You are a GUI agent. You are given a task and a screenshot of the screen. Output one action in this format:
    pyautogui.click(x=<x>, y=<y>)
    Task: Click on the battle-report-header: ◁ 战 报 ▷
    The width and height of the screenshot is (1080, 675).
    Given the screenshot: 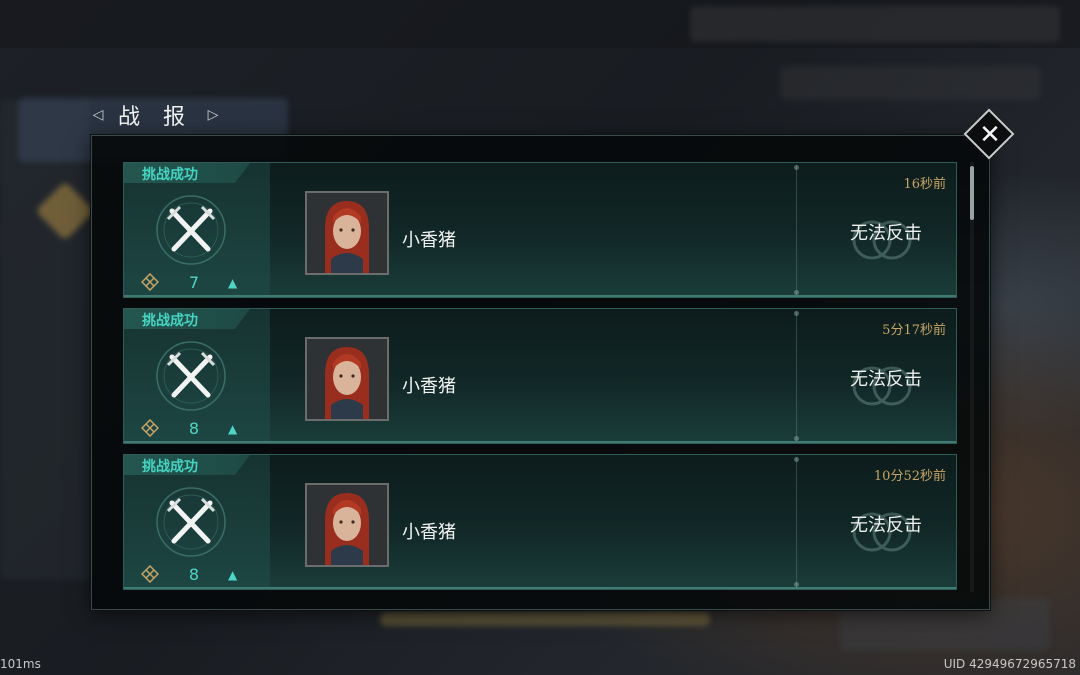 What is the action you would take?
    pyautogui.click(x=163, y=115)
    